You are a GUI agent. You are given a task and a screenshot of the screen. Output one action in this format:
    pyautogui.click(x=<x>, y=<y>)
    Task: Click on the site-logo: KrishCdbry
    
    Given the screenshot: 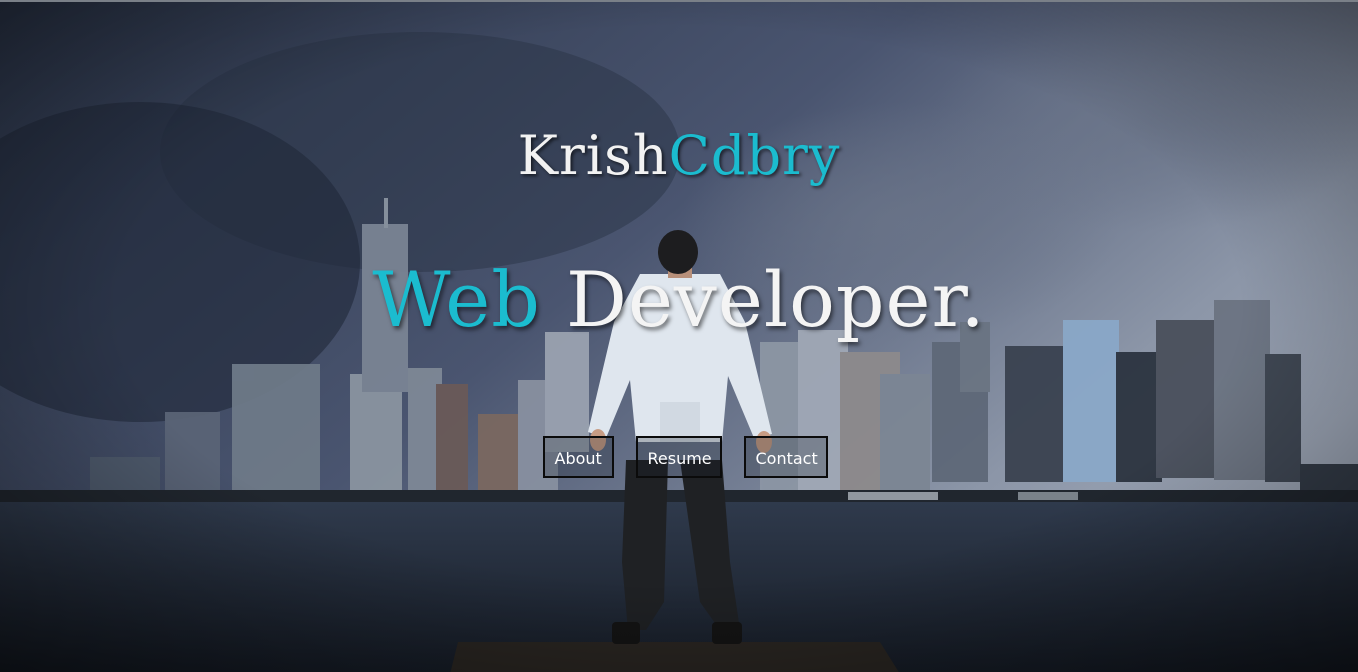 What is the action you would take?
    pyautogui.click(x=679, y=155)
    